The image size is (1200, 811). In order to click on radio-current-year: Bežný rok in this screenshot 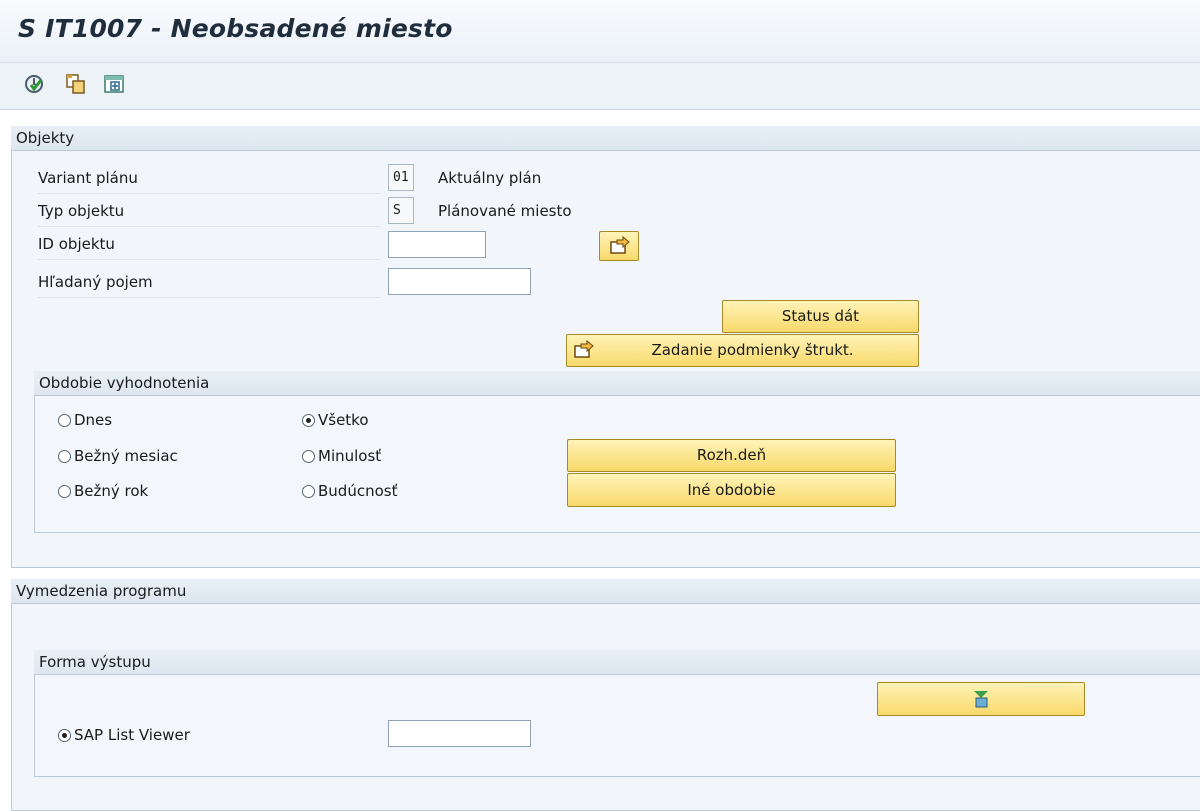, I will do `click(103, 491)`.